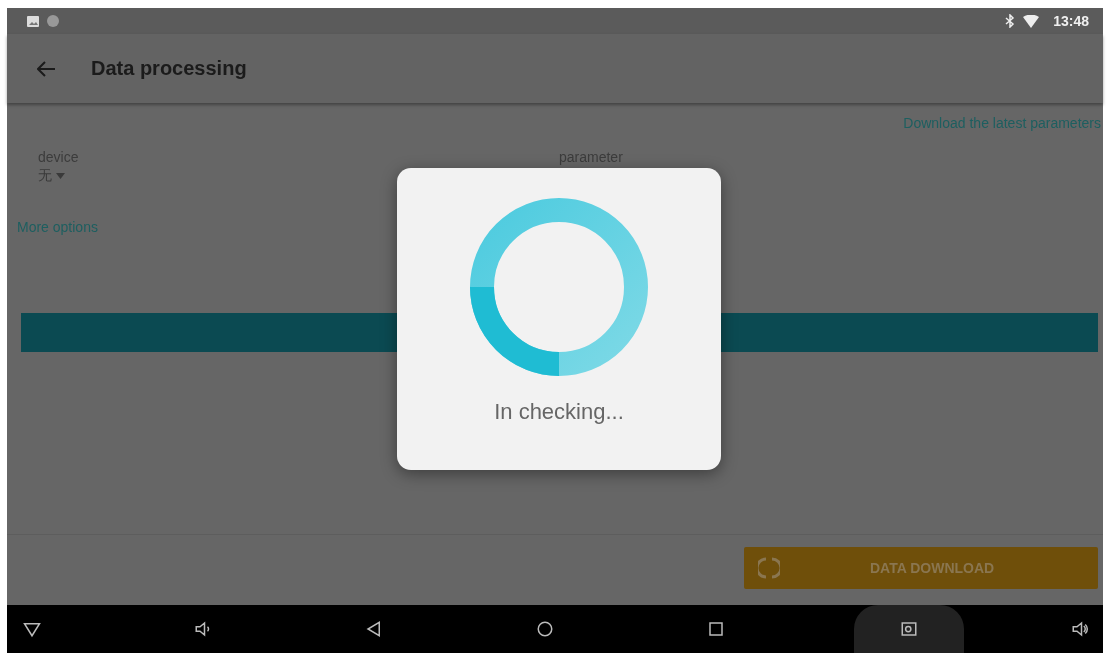 The image size is (1111, 653). Describe the element at coordinates (1080, 629) in the screenshot. I see `volume-up-icon` at that location.